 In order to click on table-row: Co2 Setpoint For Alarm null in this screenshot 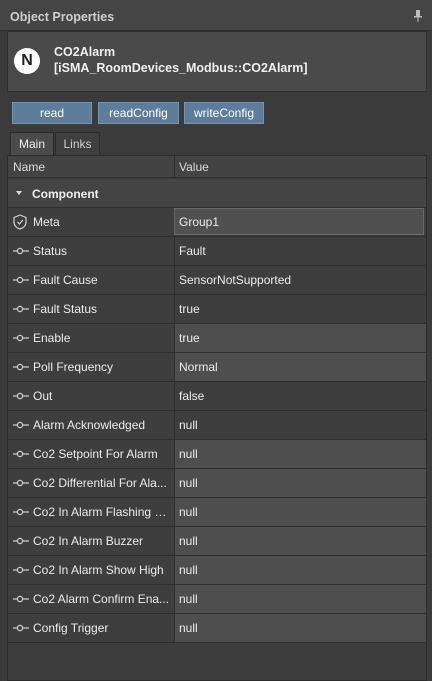, I will do `click(217, 454)`.